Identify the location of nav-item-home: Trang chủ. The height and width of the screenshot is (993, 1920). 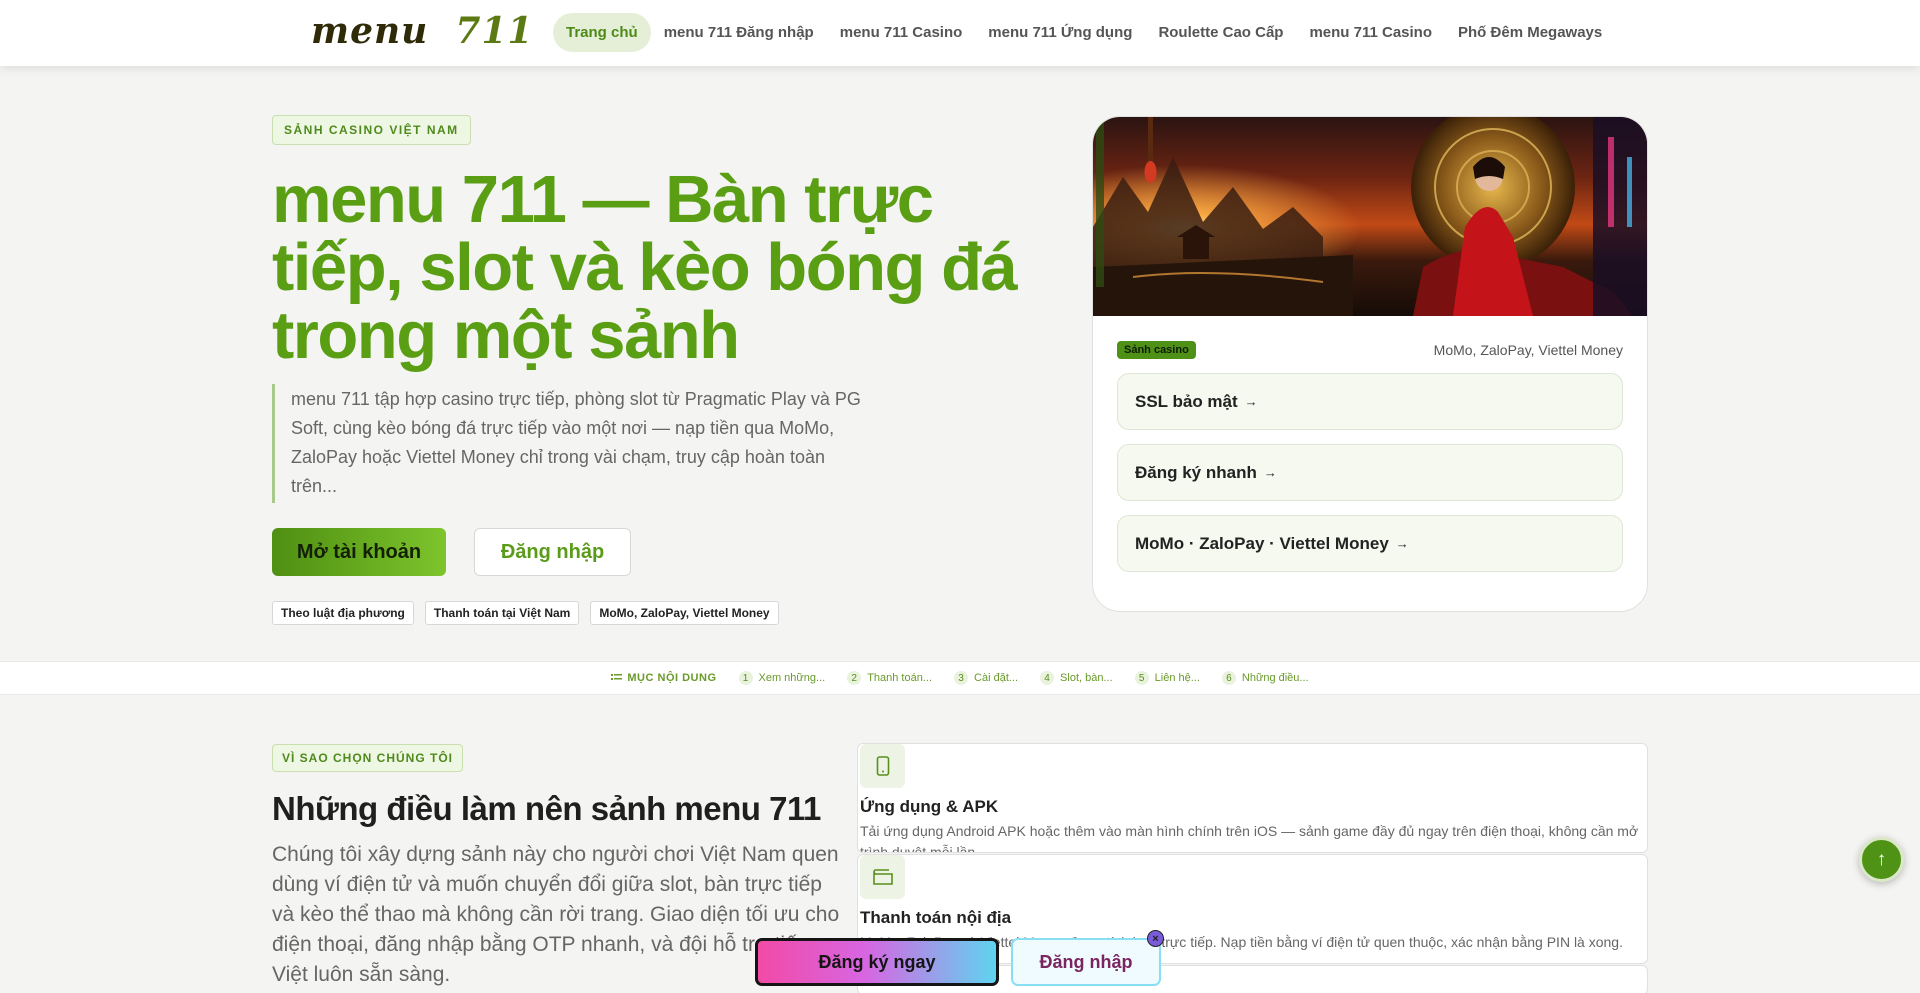
(602, 32).